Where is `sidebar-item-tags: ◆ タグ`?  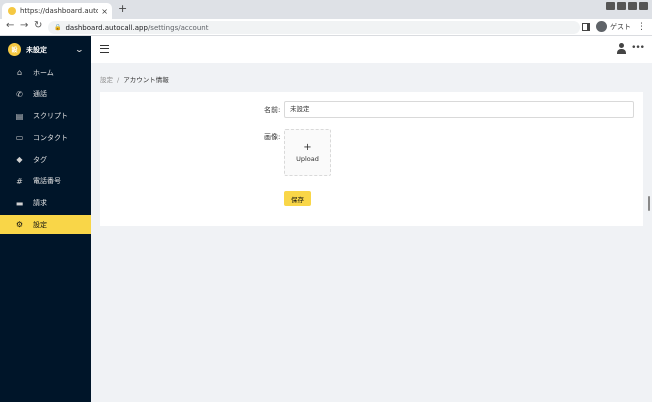
sidebar-item-tags: ◆ タグ is located at coordinates (45, 159).